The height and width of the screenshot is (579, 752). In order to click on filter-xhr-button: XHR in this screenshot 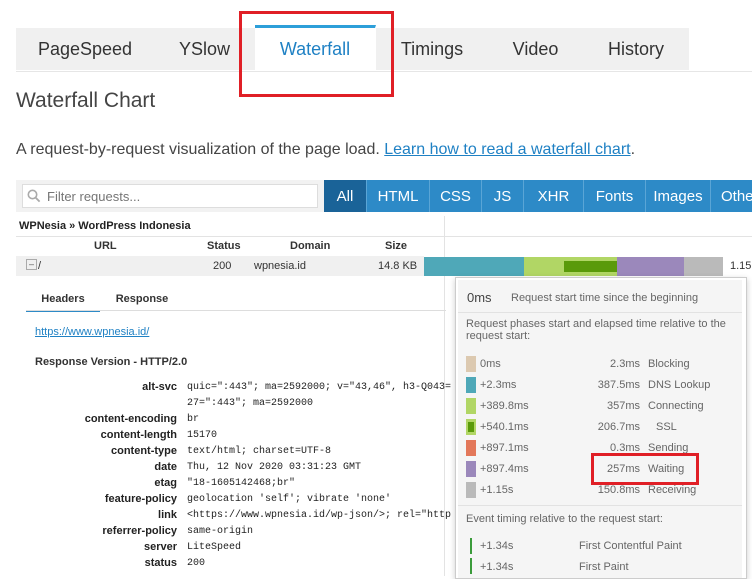, I will do `click(553, 196)`.